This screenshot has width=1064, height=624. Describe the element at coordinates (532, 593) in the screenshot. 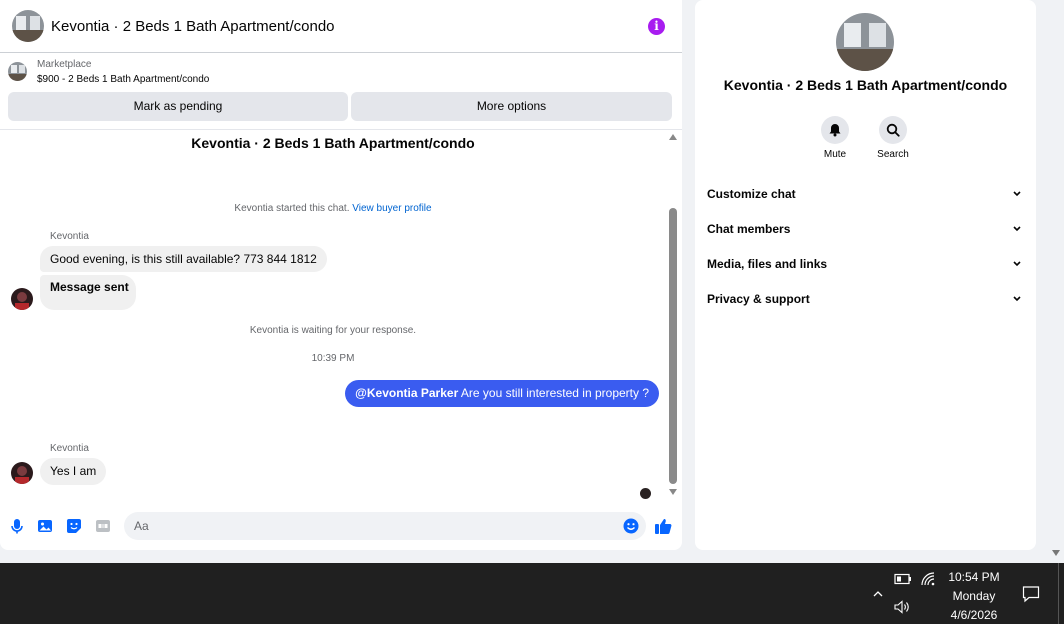

I see `windows-taskbar: 10:54 PM Monday 4/6/2026` at that location.